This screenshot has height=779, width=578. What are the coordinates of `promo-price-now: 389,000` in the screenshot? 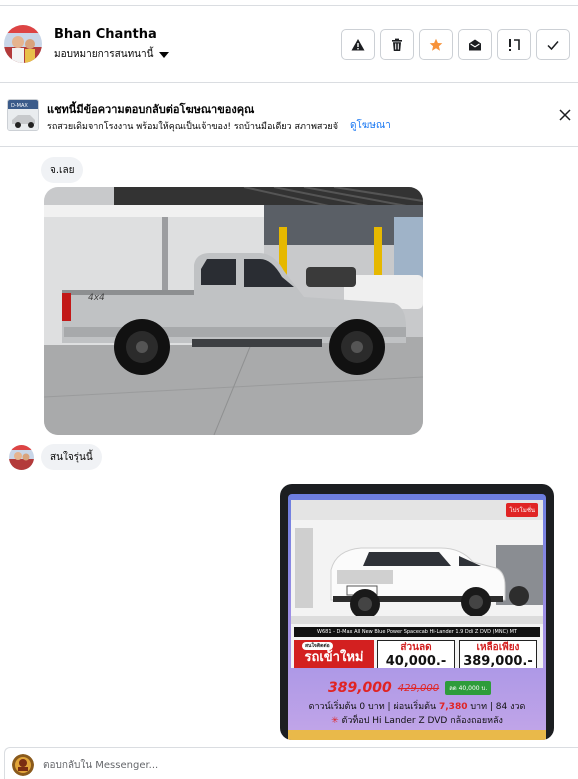 It's located at (360, 688).